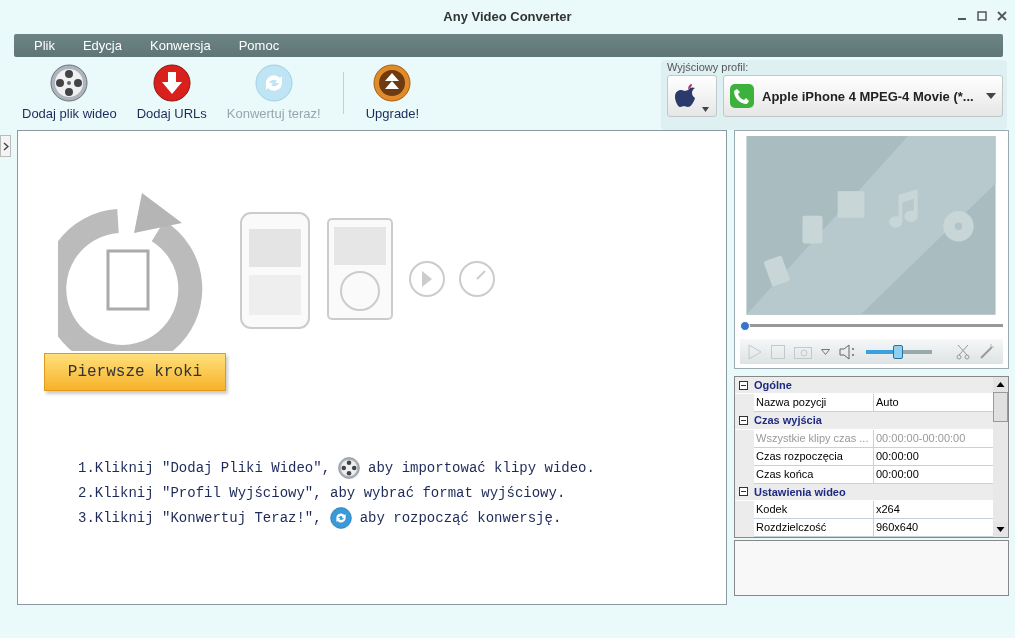  I want to click on volume-handle, so click(898, 351).